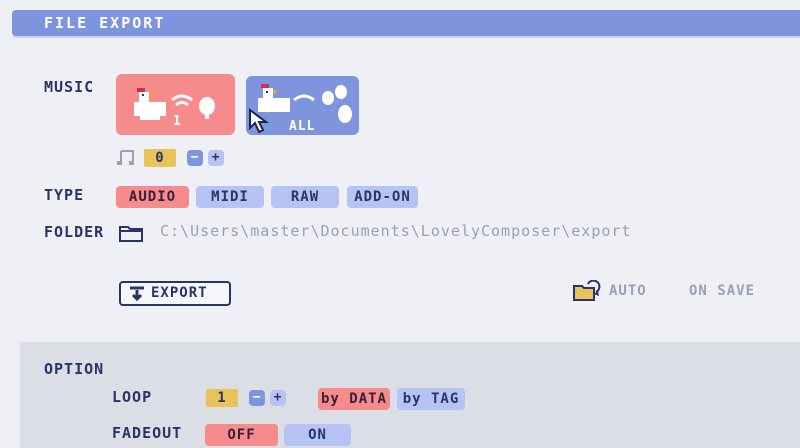 This screenshot has width=800, height=448. I want to click on music-tile-all: ALL, so click(302, 105).